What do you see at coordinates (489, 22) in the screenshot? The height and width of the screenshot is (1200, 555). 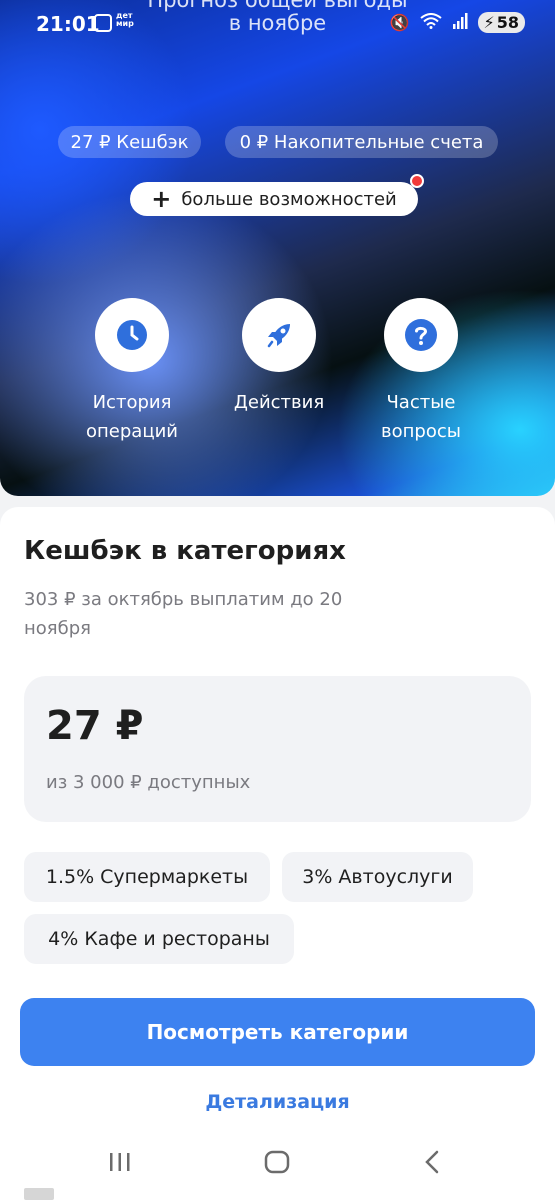 I see `charging-icon: ⚡` at bounding box center [489, 22].